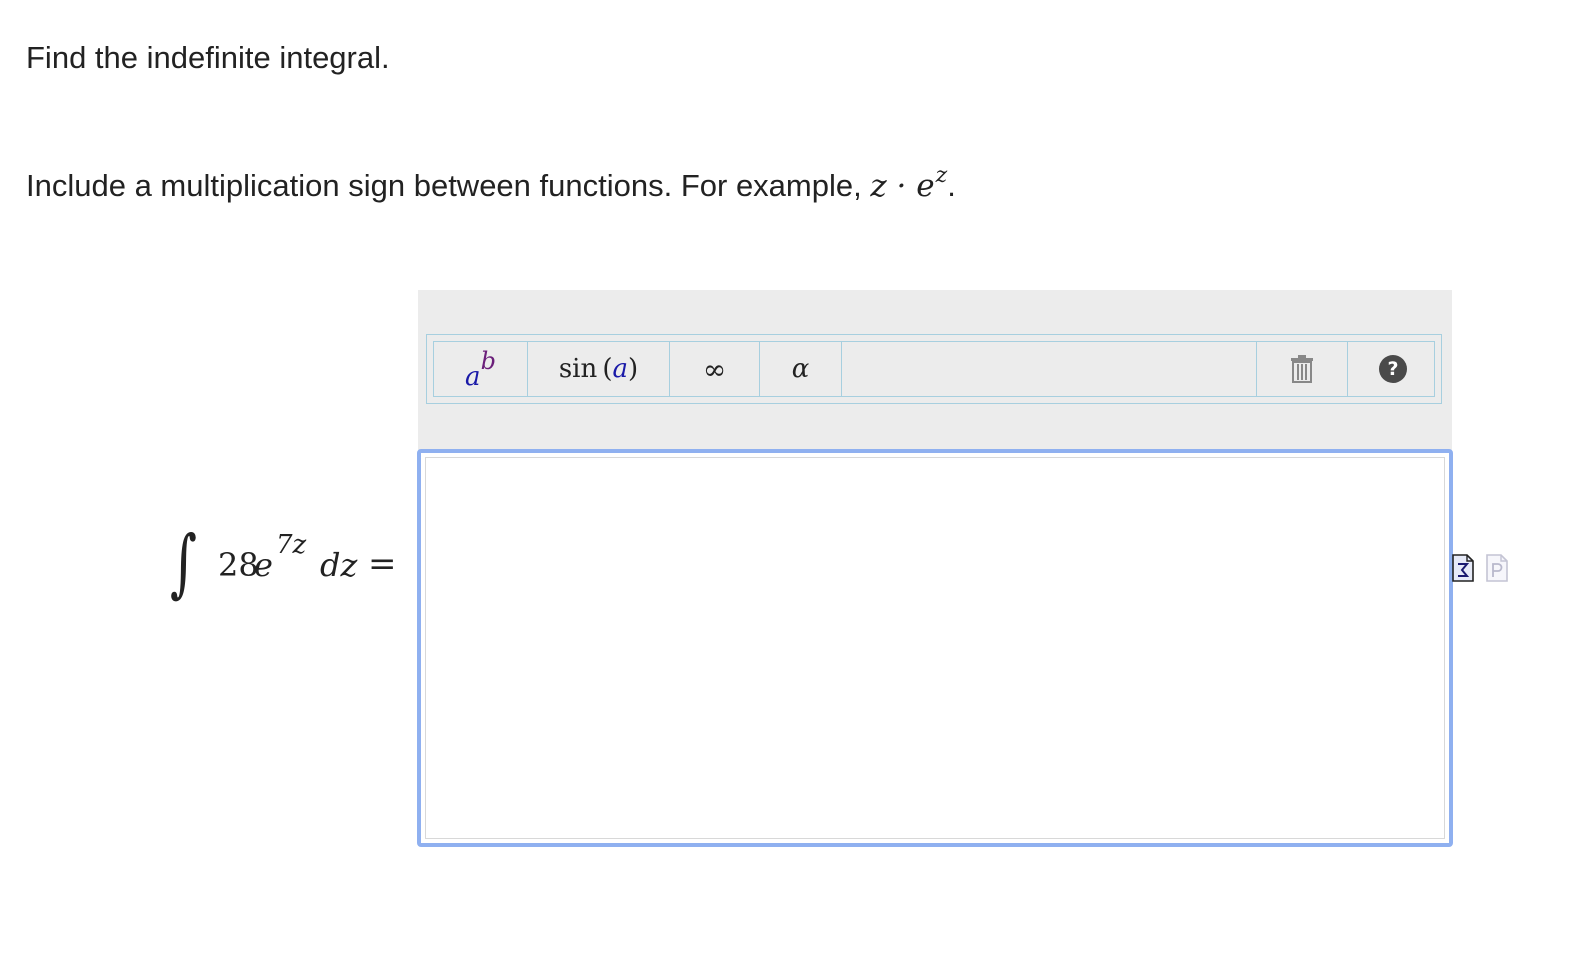 This screenshot has width=1592, height=962. Describe the element at coordinates (633, 369) in the screenshot. I see `trig-close-paren: )` at that location.